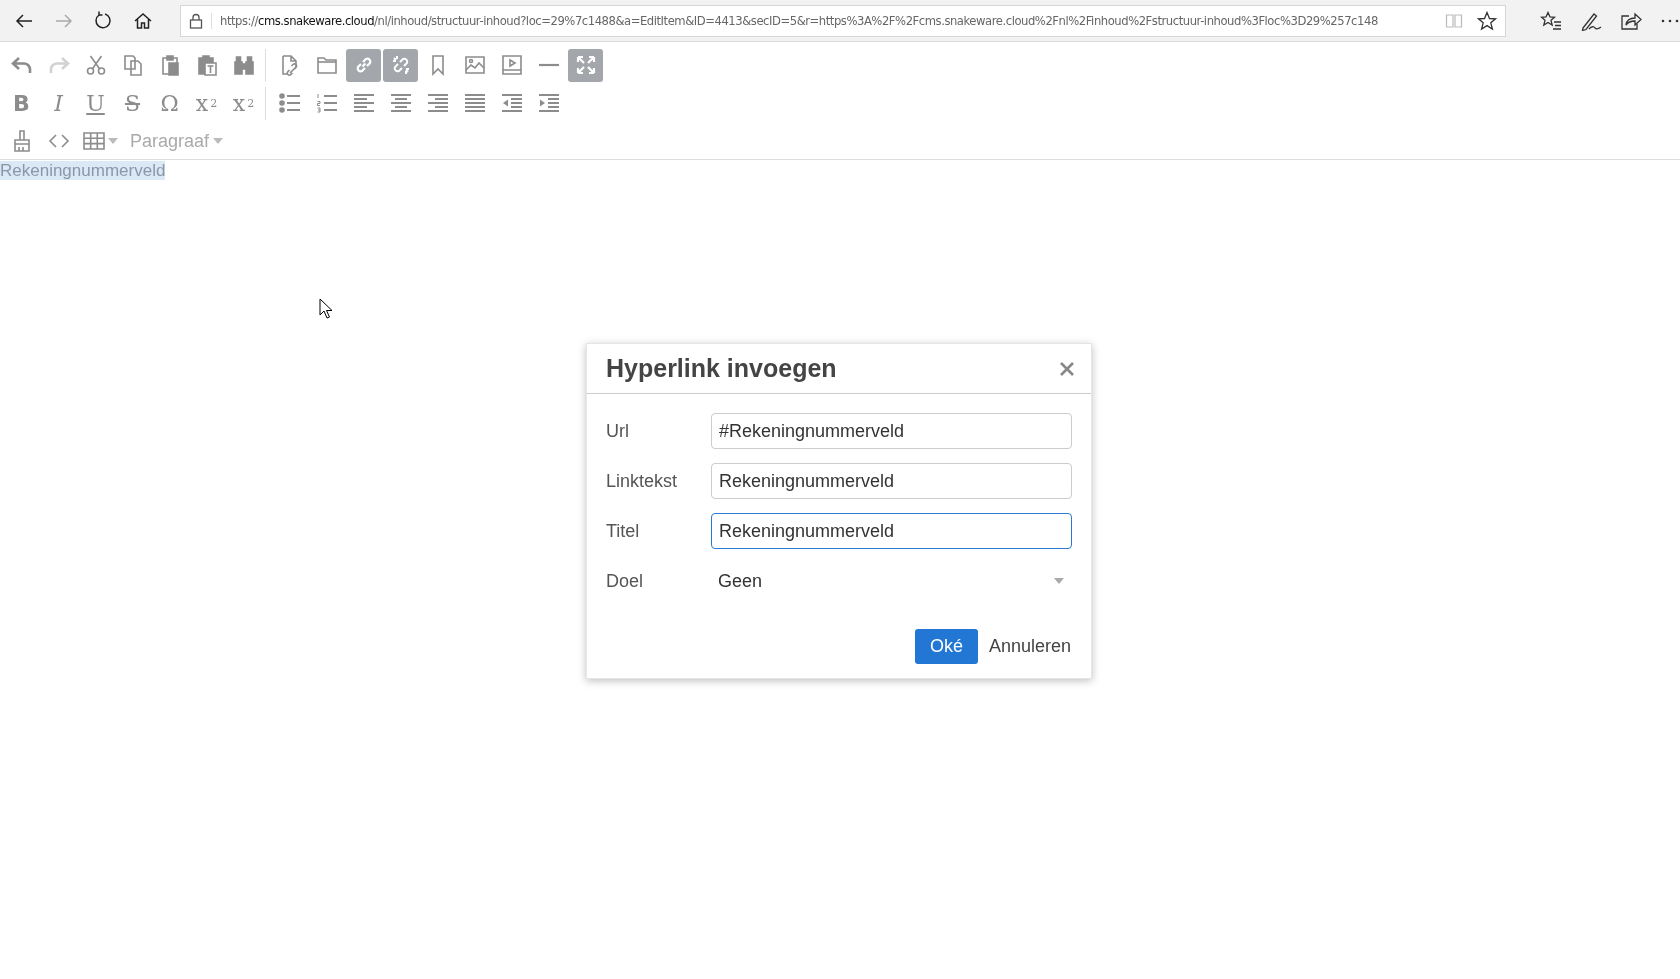 The width and height of the screenshot is (1680, 979). Describe the element at coordinates (1454, 20) in the screenshot. I see `reading-view-icon` at that location.